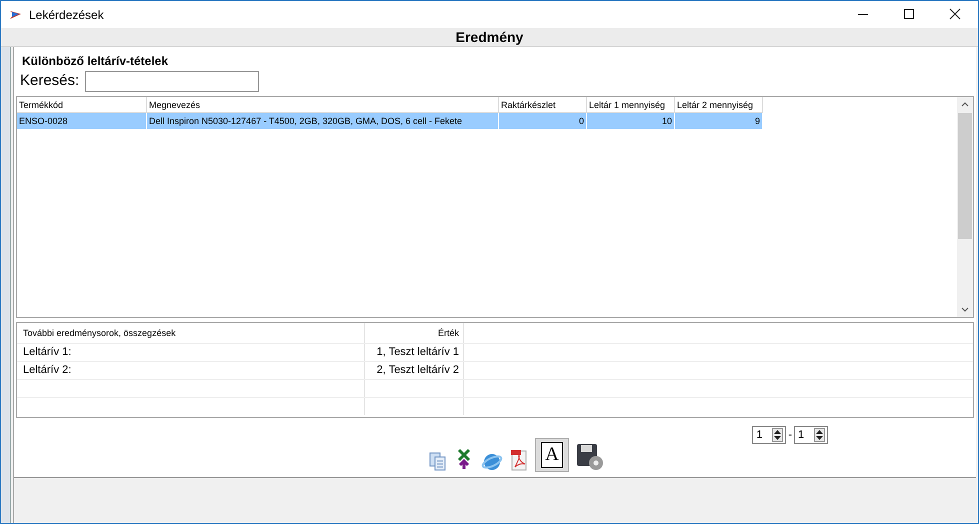 The height and width of the screenshot is (524, 979). What do you see at coordinates (191, 333) in the screenshot?
I see `column-header: További eredménysorok, összegzések` at bounding box center [191, 333].